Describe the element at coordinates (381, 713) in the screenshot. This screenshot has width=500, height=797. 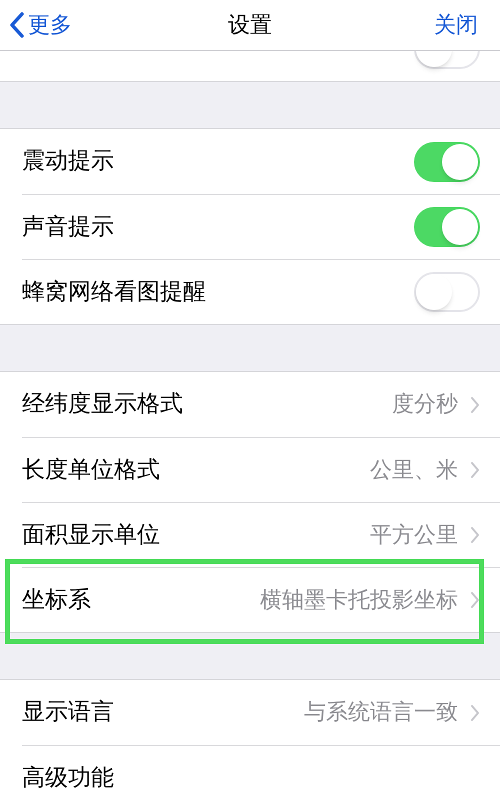
I see `setting-value: 与系统语言一致` at that location.